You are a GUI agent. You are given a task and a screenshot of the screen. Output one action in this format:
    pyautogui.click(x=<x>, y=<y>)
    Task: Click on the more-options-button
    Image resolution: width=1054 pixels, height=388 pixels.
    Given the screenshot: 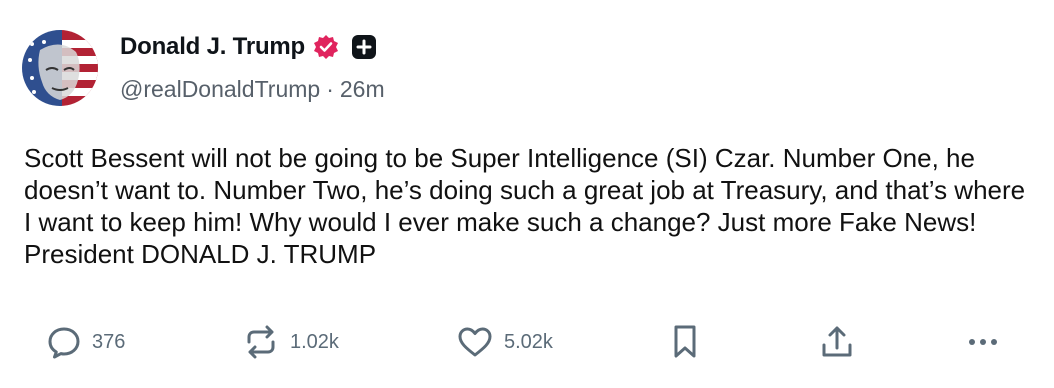 What is the action you would take?
    pyautogui.click(x=983, y=342)
    